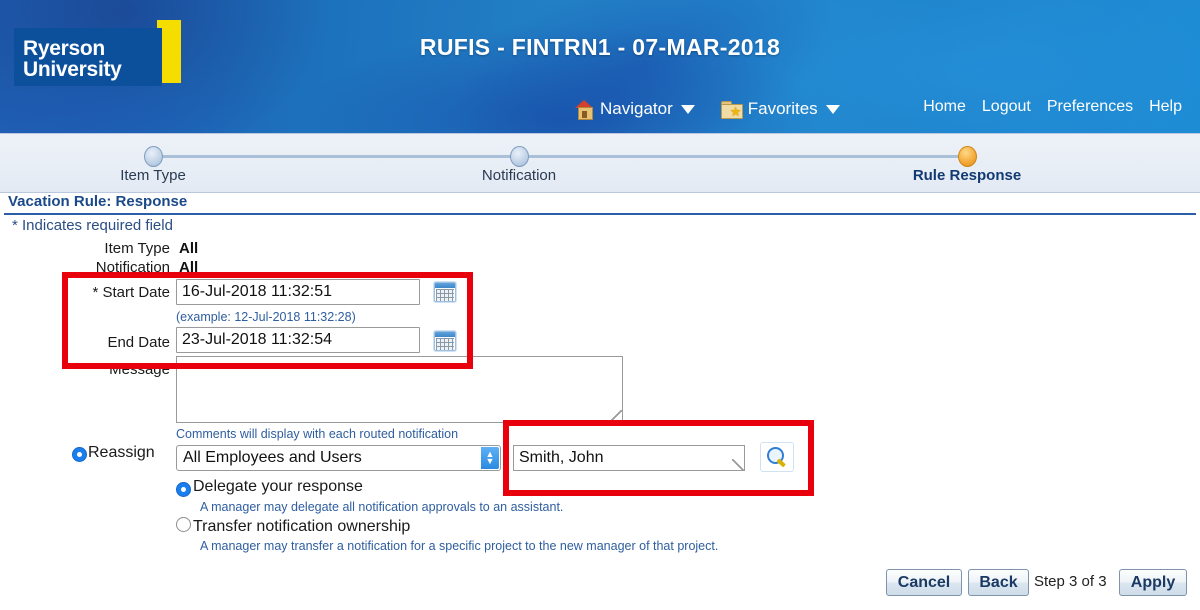 Image resolution: width=1200 pixels, height=610 pixels. What do you see at coordinates (97, 225) in the screenshot?
I see `required-field-note-text: Indicates required field` at bounding box center [97, 225].